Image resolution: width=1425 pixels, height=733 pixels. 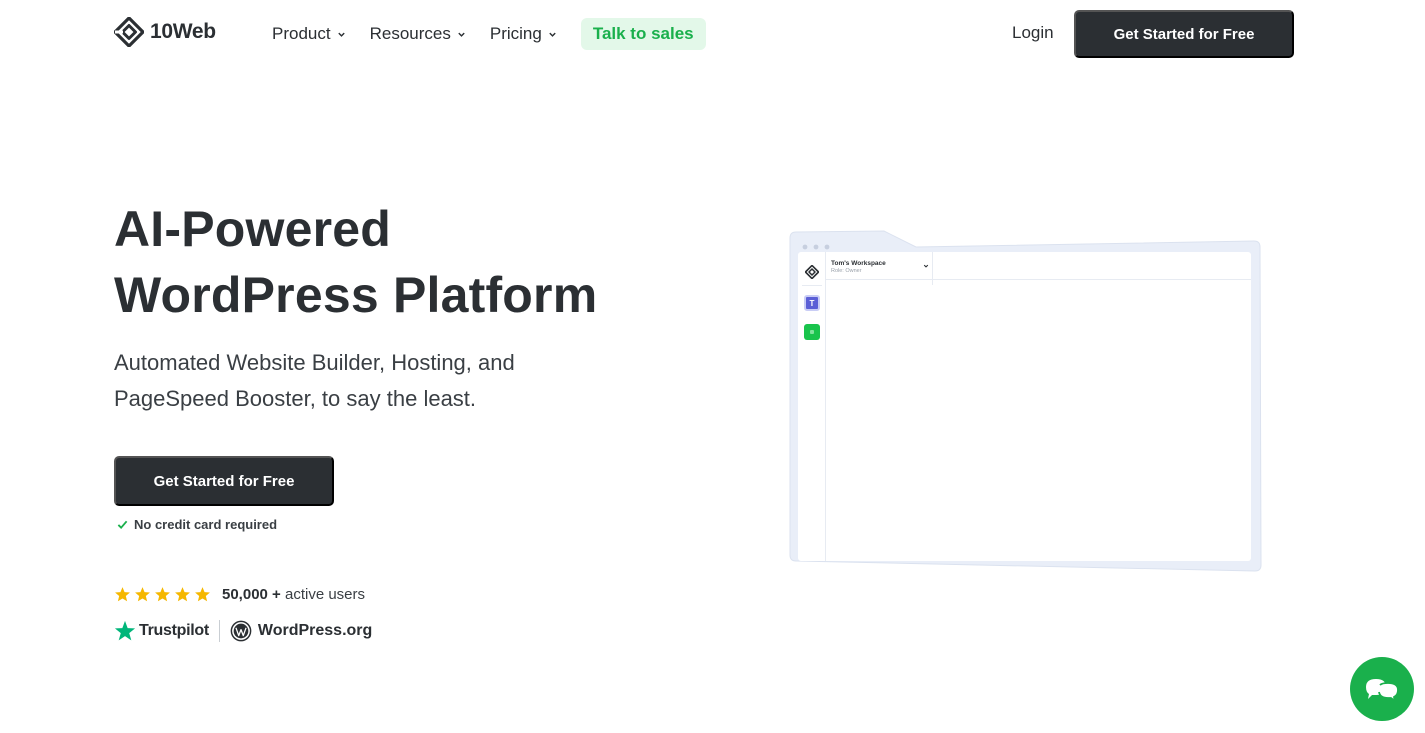 I want to click on no-credit-card-text: No credit card required, so click(x=206, y=524).